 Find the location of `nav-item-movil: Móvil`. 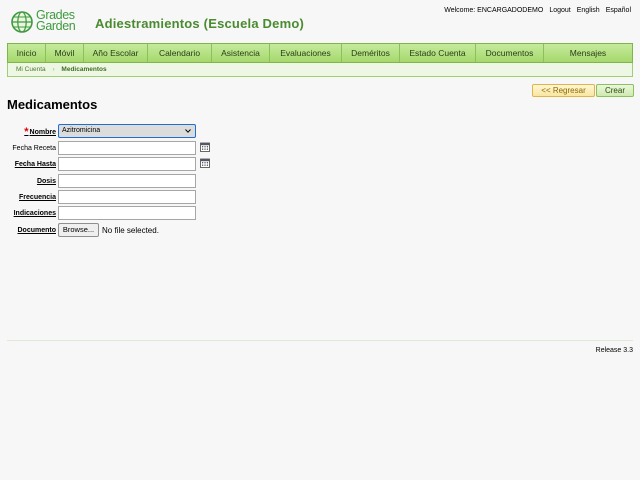

nav-item-movil: Móvil is located at coordinates (65, 53).